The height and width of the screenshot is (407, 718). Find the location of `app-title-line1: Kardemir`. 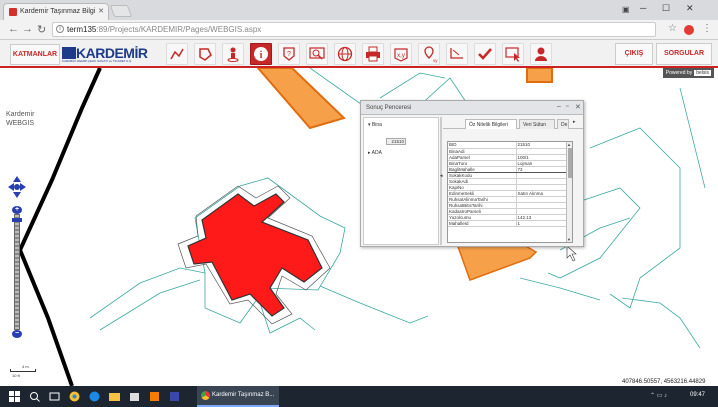

app-title-line1: Kardemir is located at coordinates (20, 114).